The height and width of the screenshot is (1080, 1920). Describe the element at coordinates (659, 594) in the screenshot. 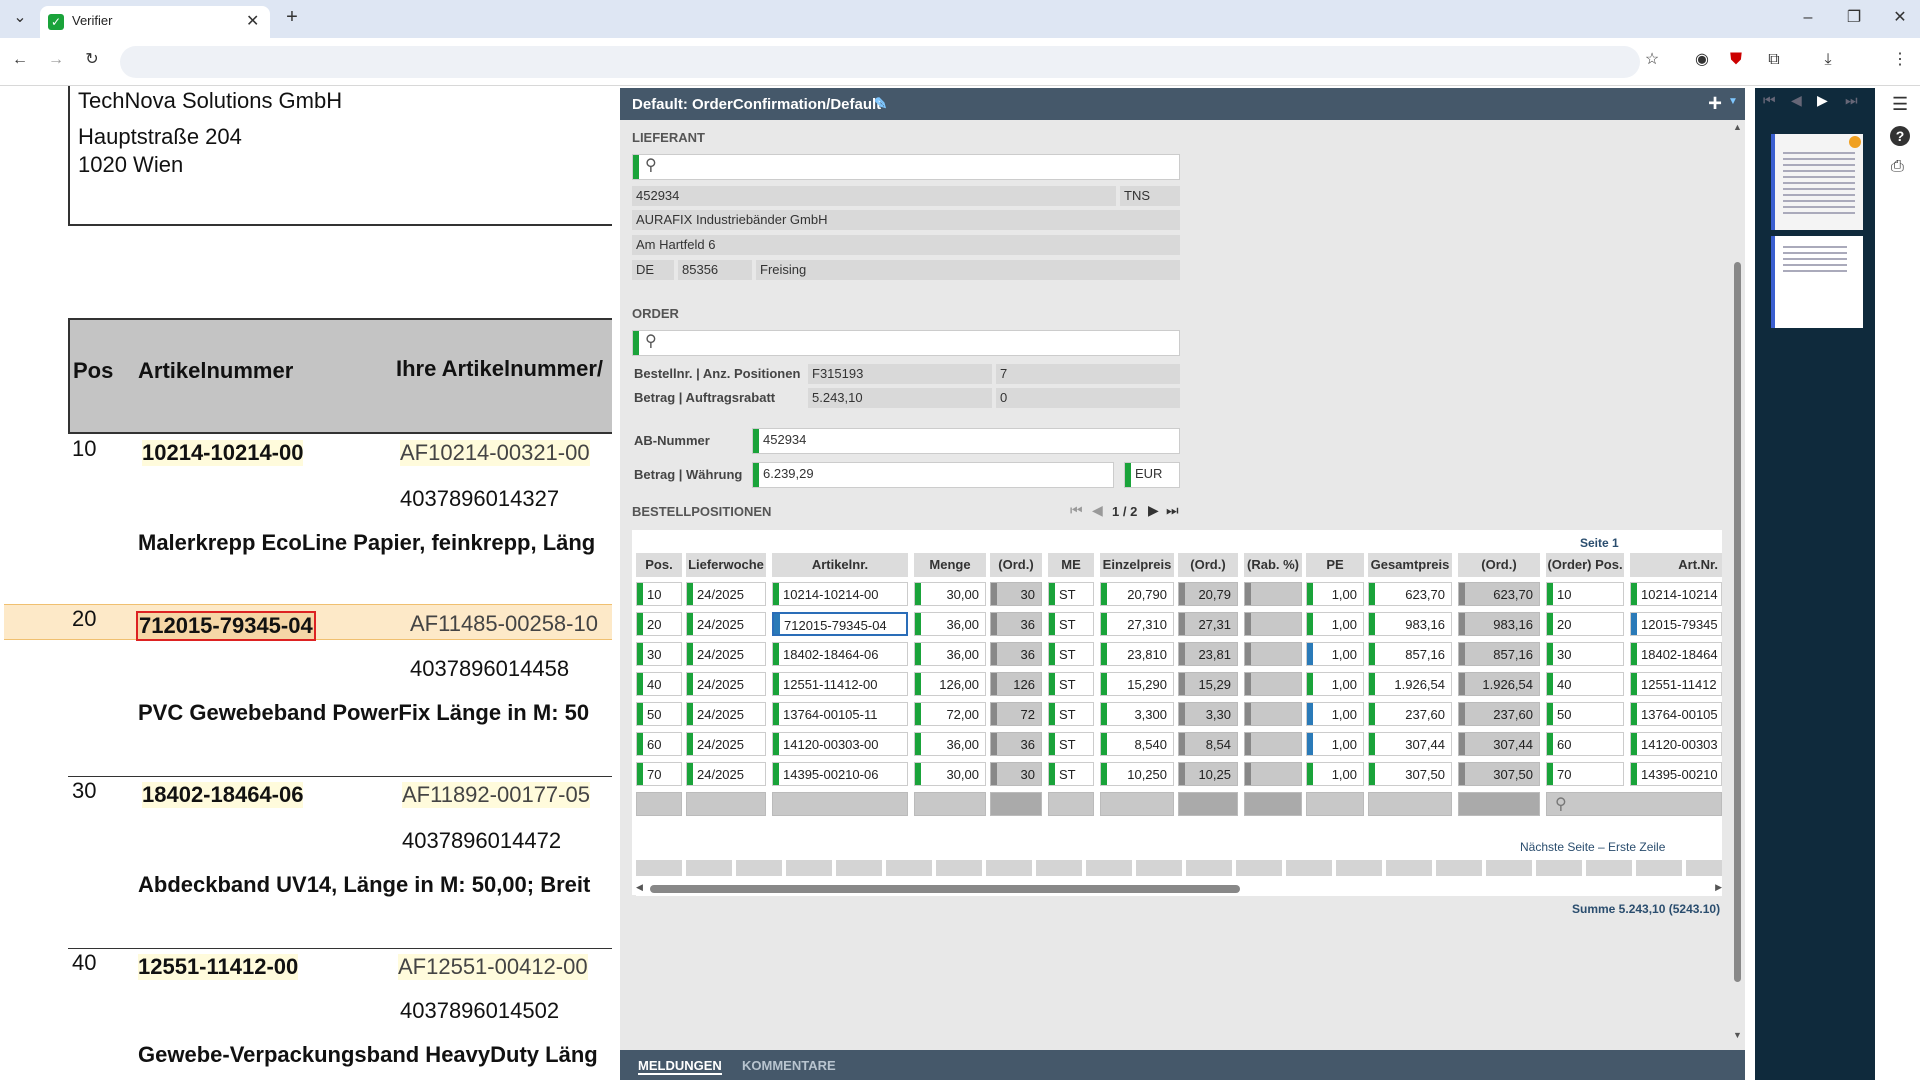

I see `cell-pos: 10` at that location.